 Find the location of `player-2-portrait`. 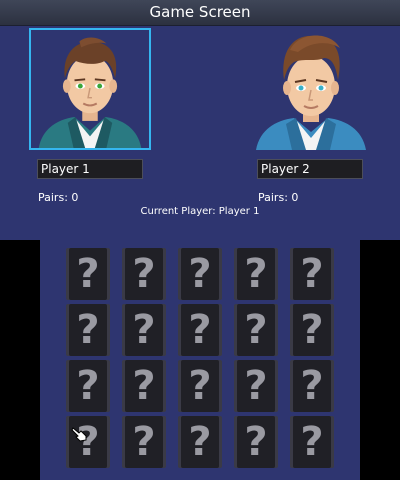

player-2-portrait is located at coordinates (311, 89).